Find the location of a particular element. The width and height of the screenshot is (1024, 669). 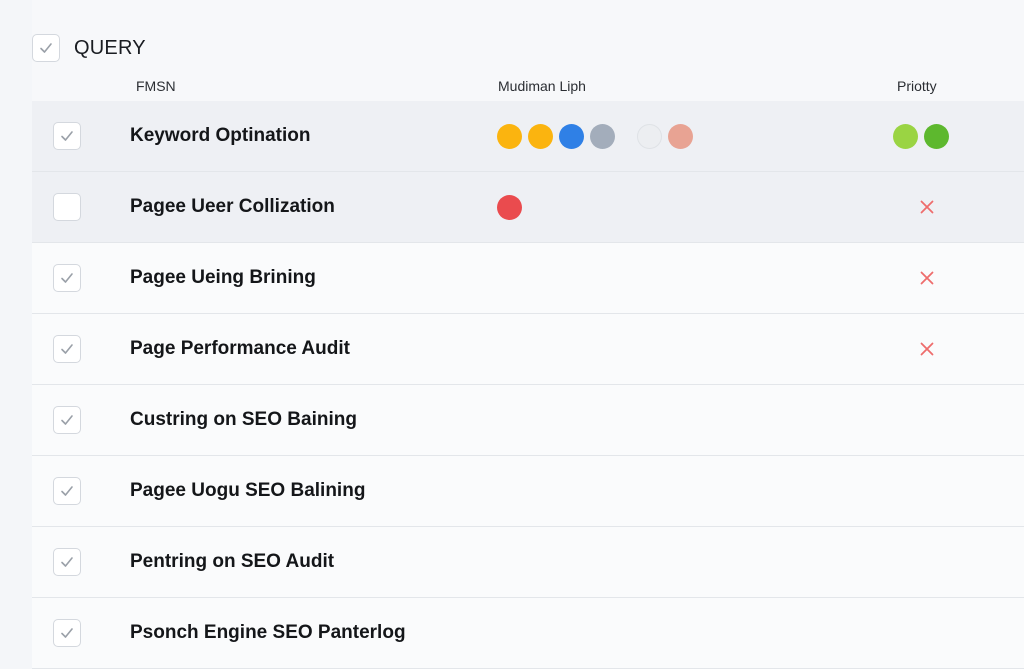

table-row: Pagee Ueer Collization is located at coordinates (528, 207).